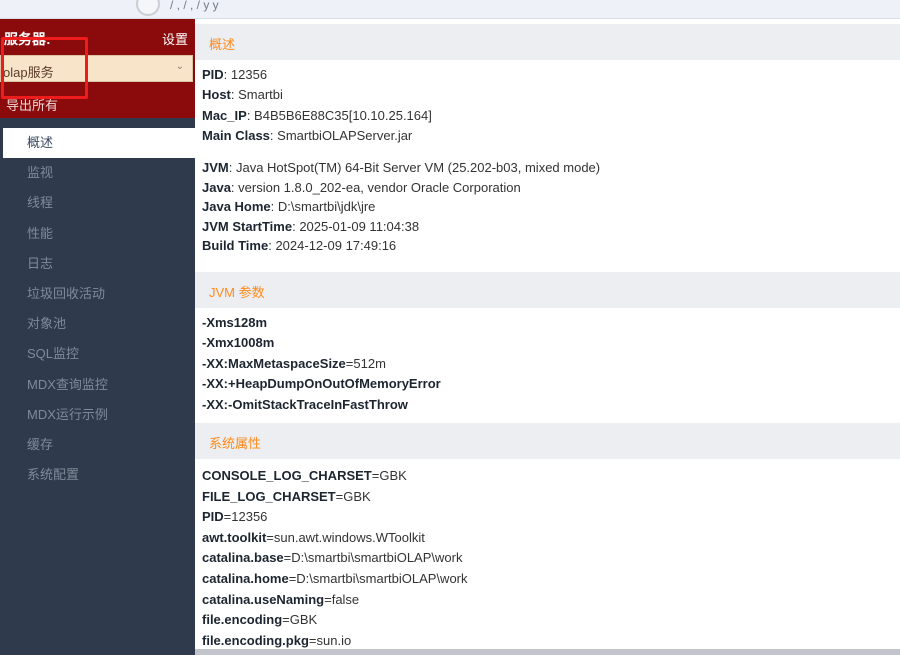 The height and width of the screenshot is (655, 900). I want to click on sidebar-header: 服务器: 设置 olap服务 ⌄ 导出所有, so click(97, 68).